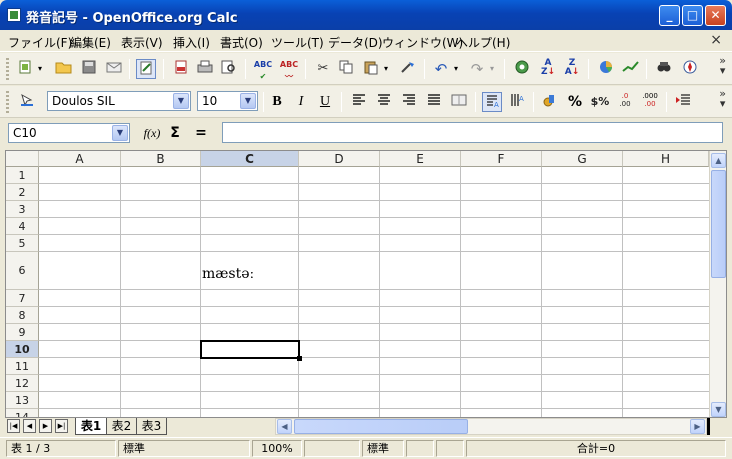  I want to click on add-decimal-icon: .0.00, so click(625, 102).